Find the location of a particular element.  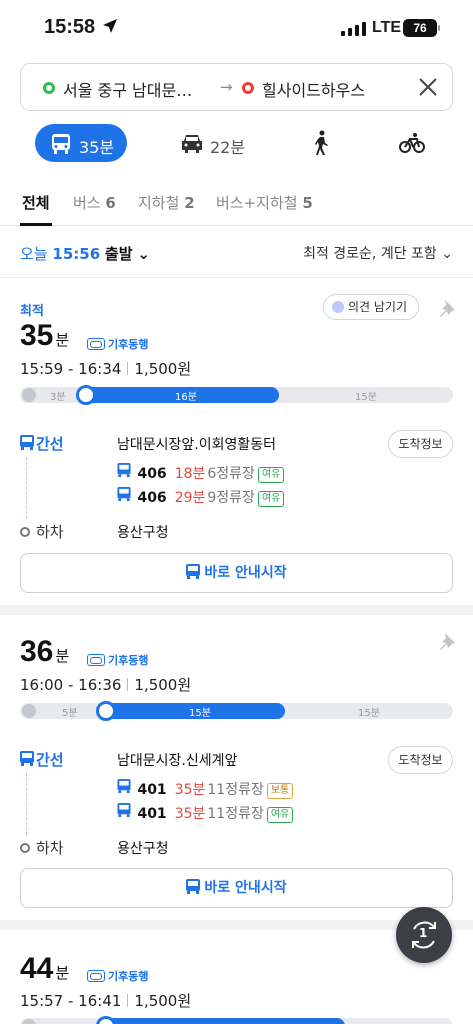

climate-card-label: 기후동행 is located at coordinates (128, 344).